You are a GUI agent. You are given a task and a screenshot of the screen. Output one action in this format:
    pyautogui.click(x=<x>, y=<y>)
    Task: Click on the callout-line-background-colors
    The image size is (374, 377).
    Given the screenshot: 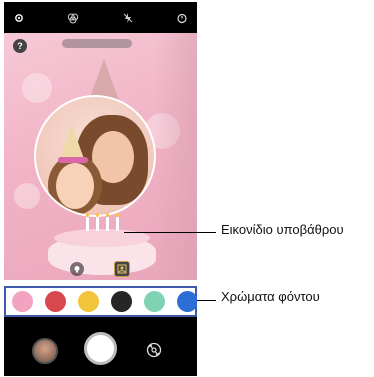 What is the action you would take?
    pyautogui.click(x=206, y=300)
    